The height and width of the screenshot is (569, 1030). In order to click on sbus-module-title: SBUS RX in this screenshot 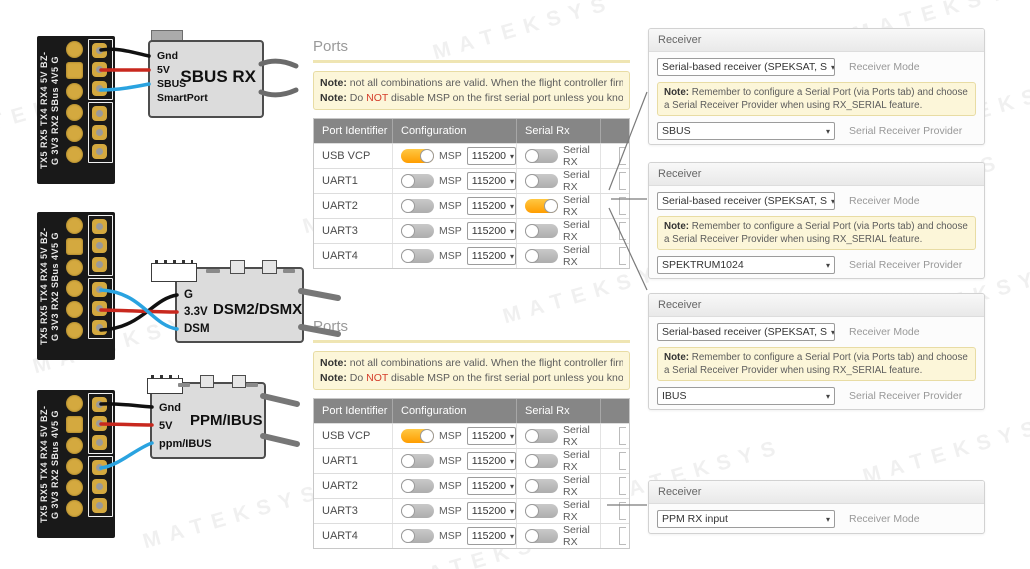, I will do `click(218, 76)`.